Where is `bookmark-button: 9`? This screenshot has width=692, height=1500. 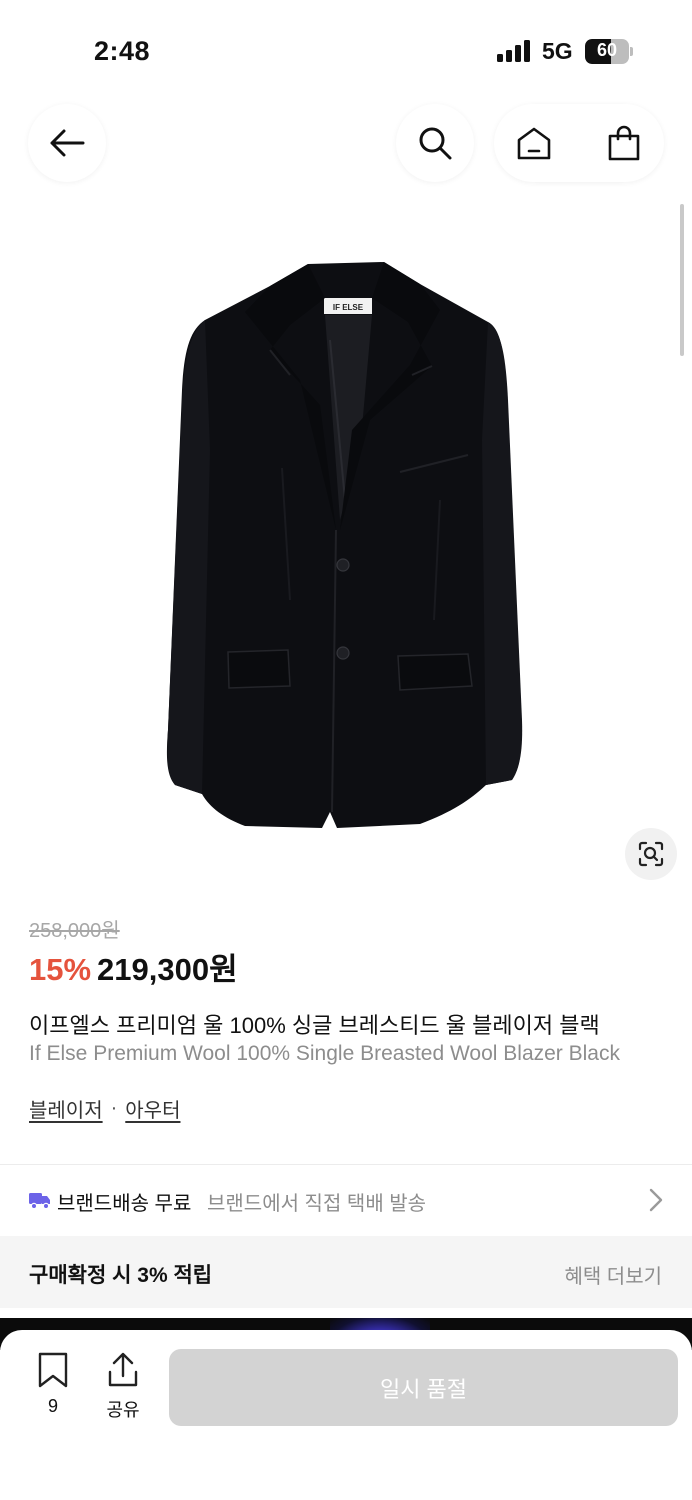
bookmark-button: 9 is located at coordinates (53, 1385).